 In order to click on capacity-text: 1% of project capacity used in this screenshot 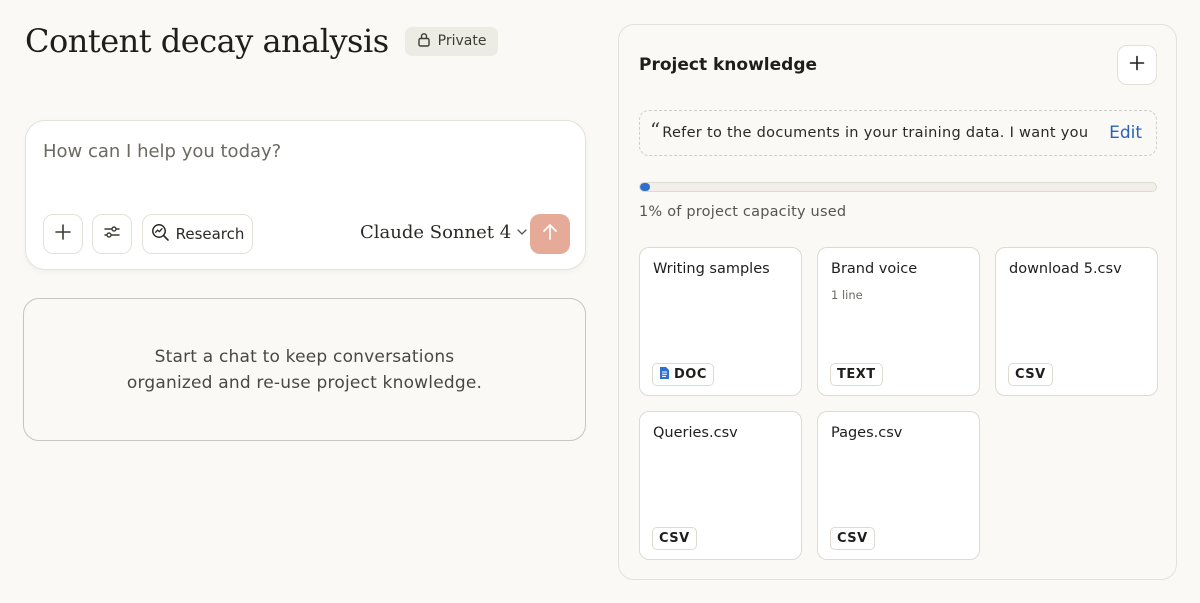, I will do `click(743, 212)`.